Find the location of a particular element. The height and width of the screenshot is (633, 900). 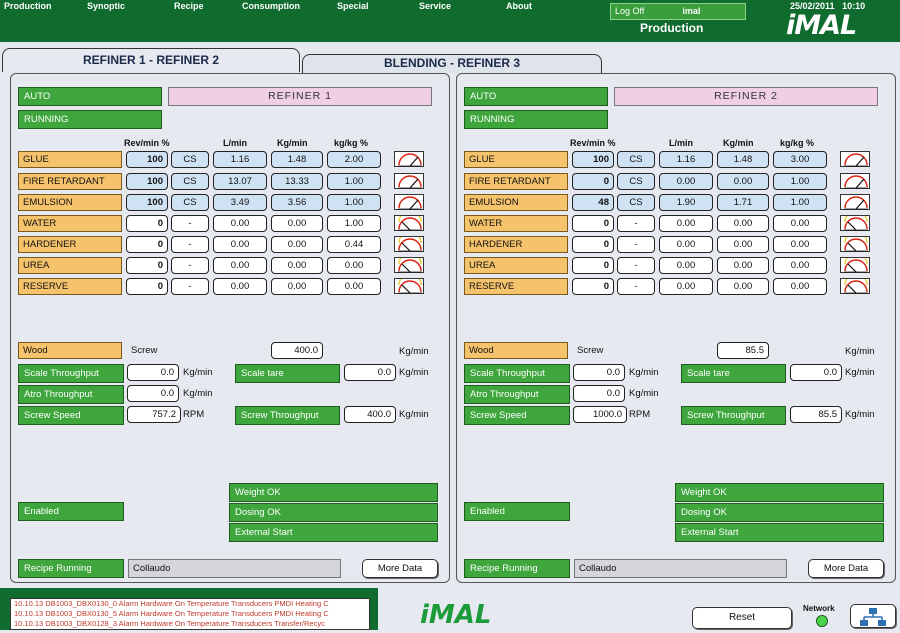

tab-refiner-1-2: REFINER 1 - REFINER 2 is located at coordinates (151, 60).